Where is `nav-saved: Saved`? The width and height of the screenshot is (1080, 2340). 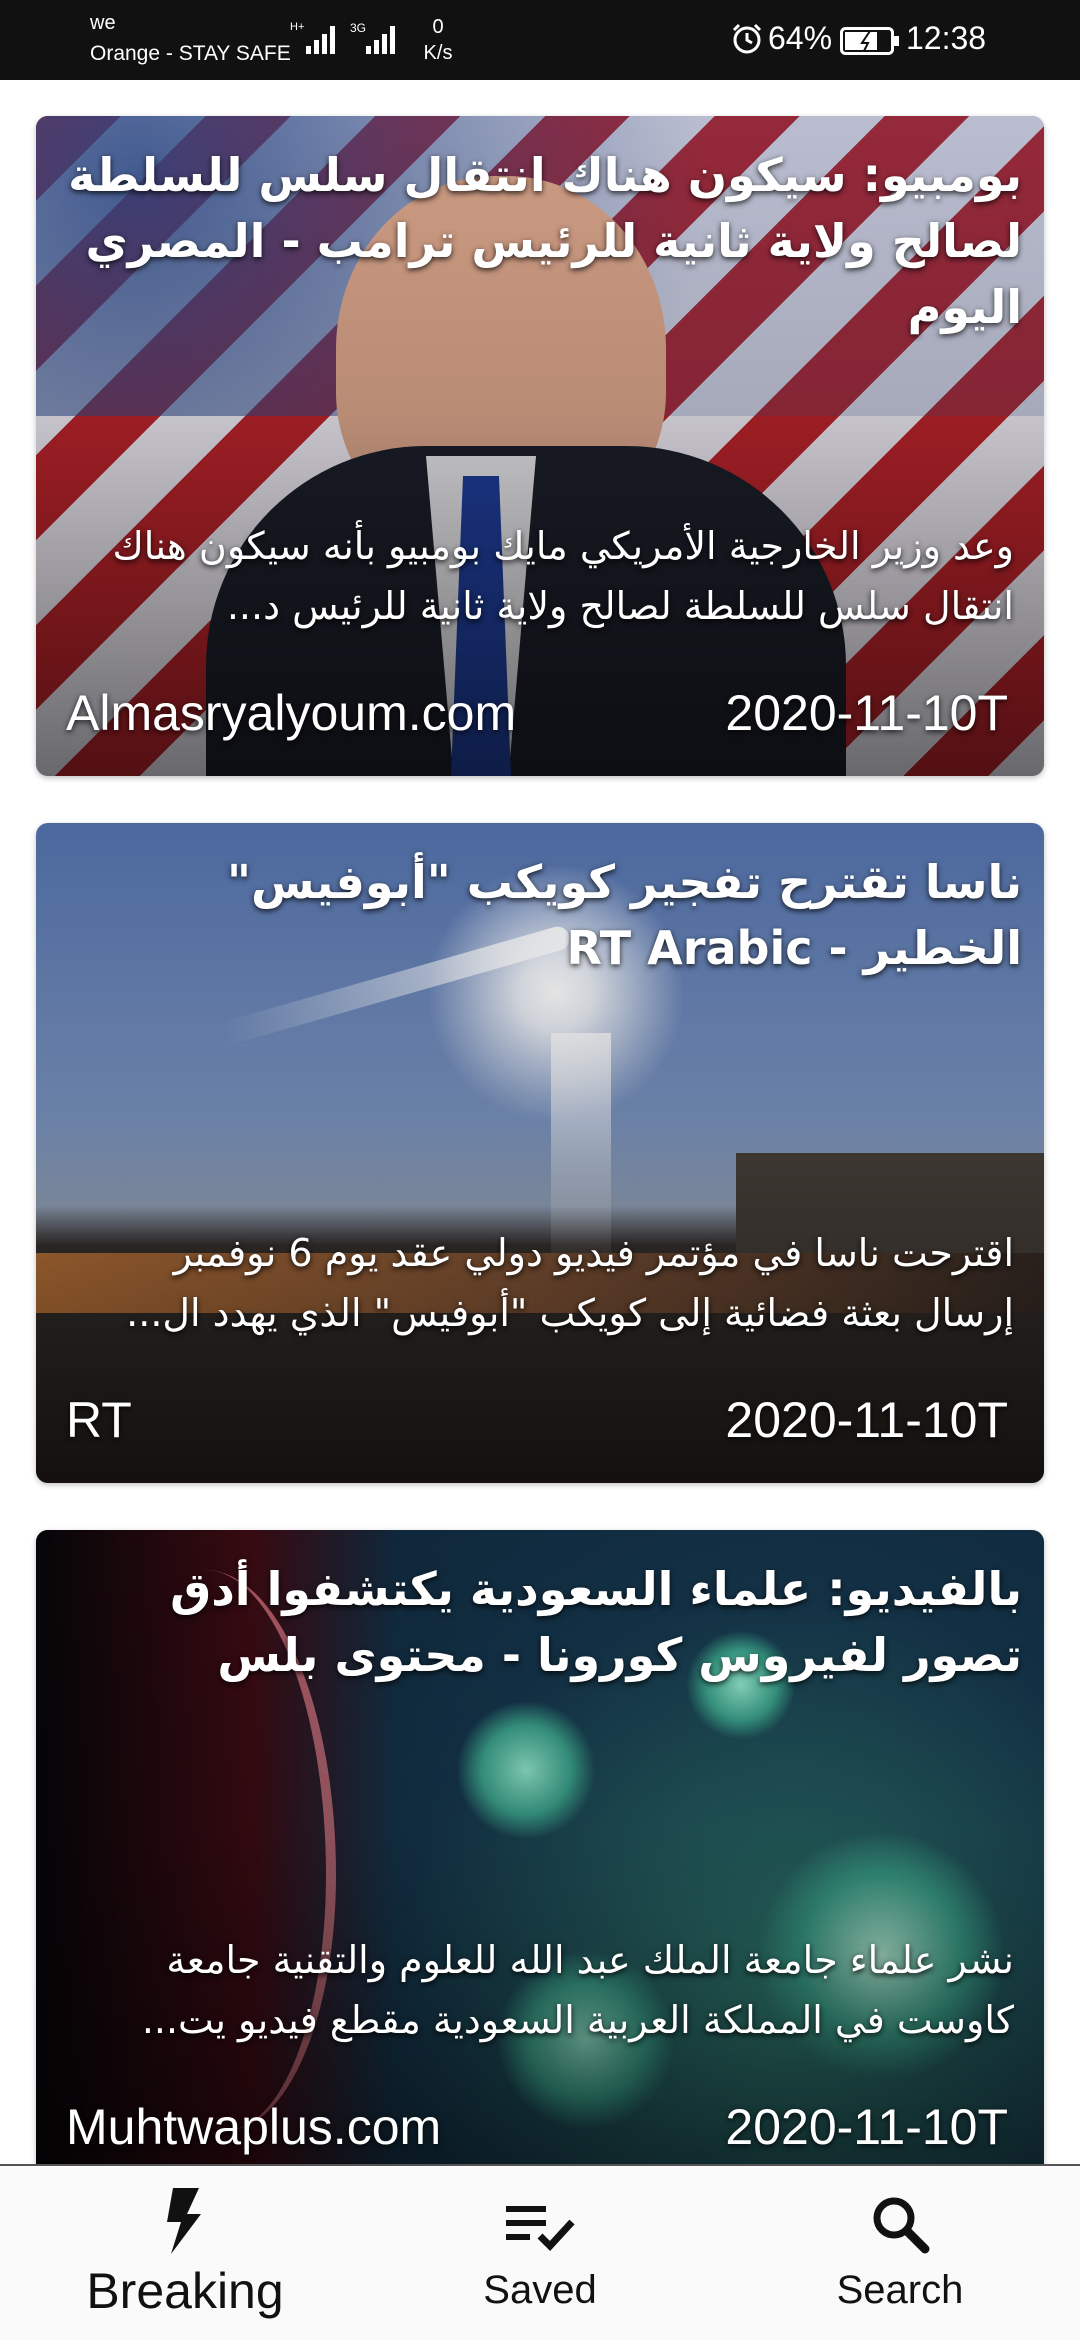 nav-saved: Saved is located at coordinates (540, 2253).